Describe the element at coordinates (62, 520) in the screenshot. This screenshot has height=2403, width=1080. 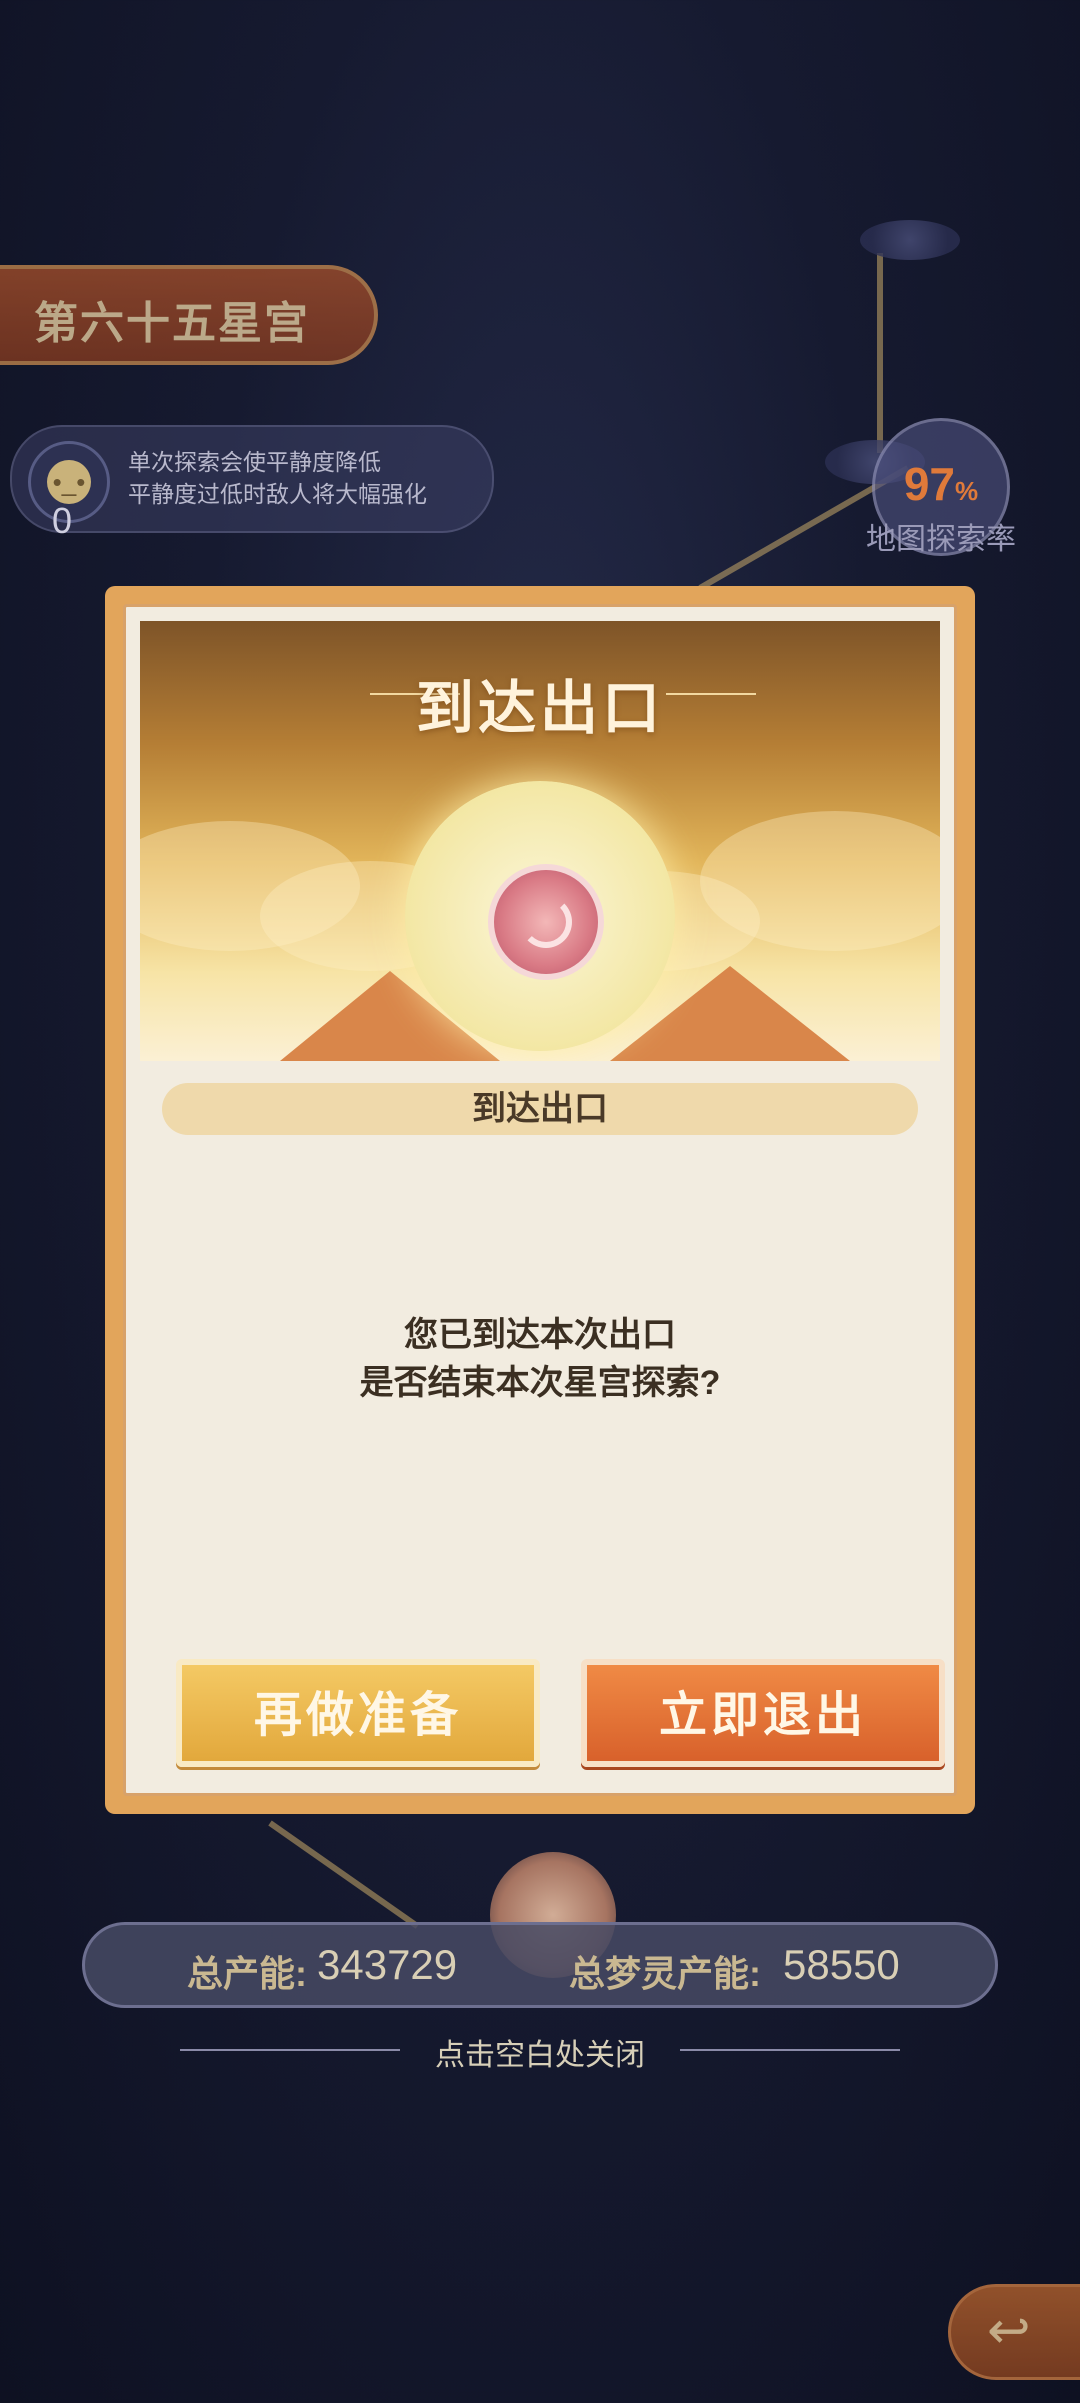
I see `calm-count: 0` at that location.